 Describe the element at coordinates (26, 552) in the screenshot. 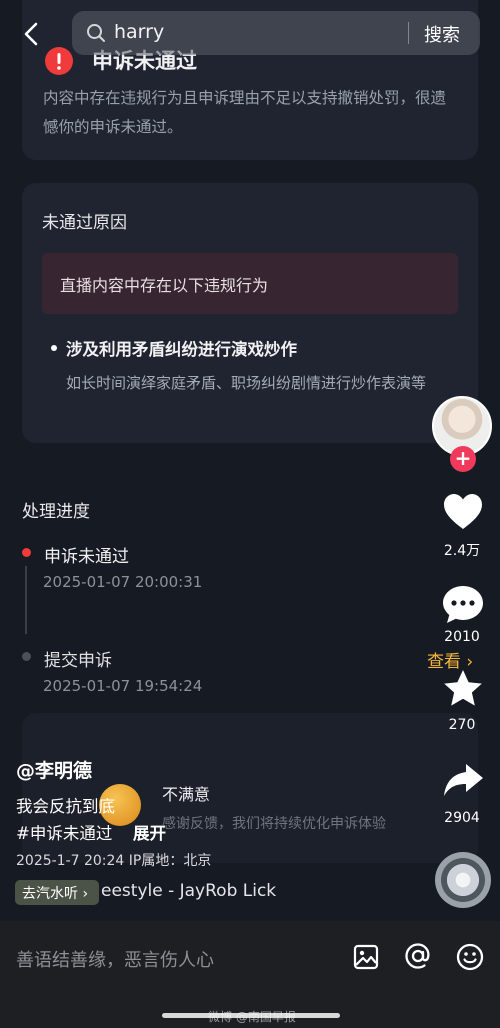

I see `timeline-dot-current` at that location.